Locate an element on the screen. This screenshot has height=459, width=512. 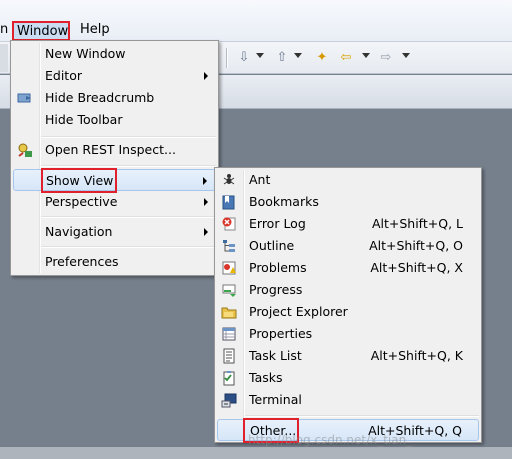
view-item-label: Ant is located at coordinates (260, 179).